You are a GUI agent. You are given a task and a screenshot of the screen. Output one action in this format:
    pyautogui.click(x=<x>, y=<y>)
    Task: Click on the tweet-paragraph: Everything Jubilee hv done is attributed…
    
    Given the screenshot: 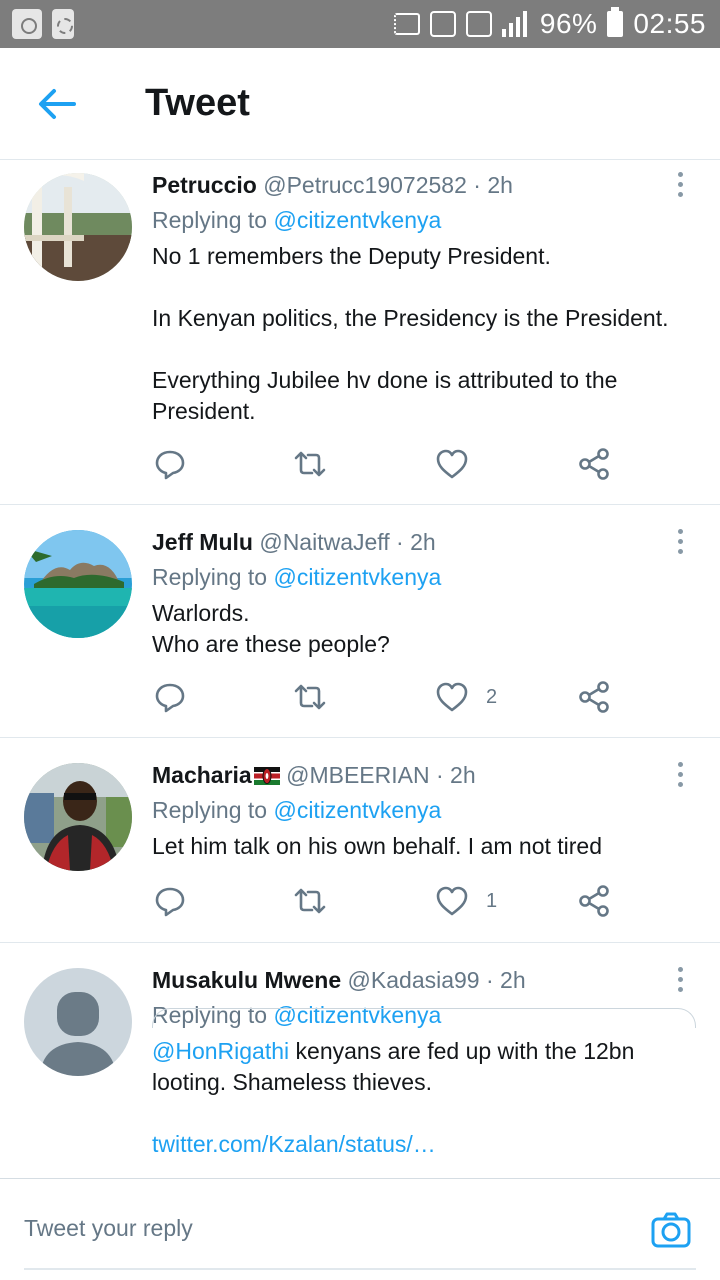 What is the action you would take?
    pyautogui.click(x=385, y=395)
    